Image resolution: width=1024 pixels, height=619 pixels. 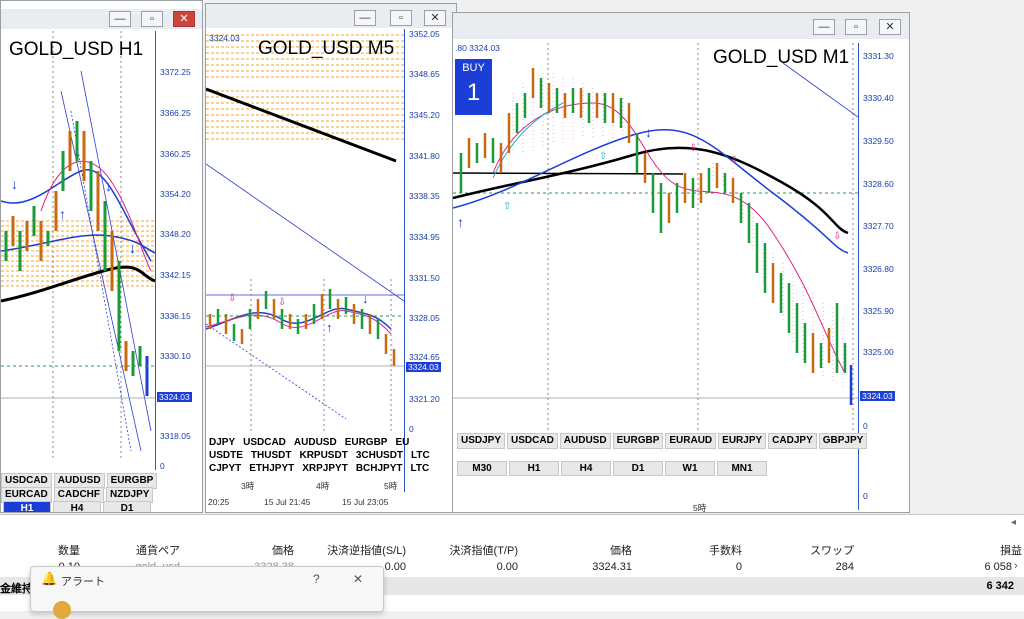 What do you see at coordinates (424, 196) in the screenshot?
I see `price-label: 3338.35` at bounding box center [424, 196].